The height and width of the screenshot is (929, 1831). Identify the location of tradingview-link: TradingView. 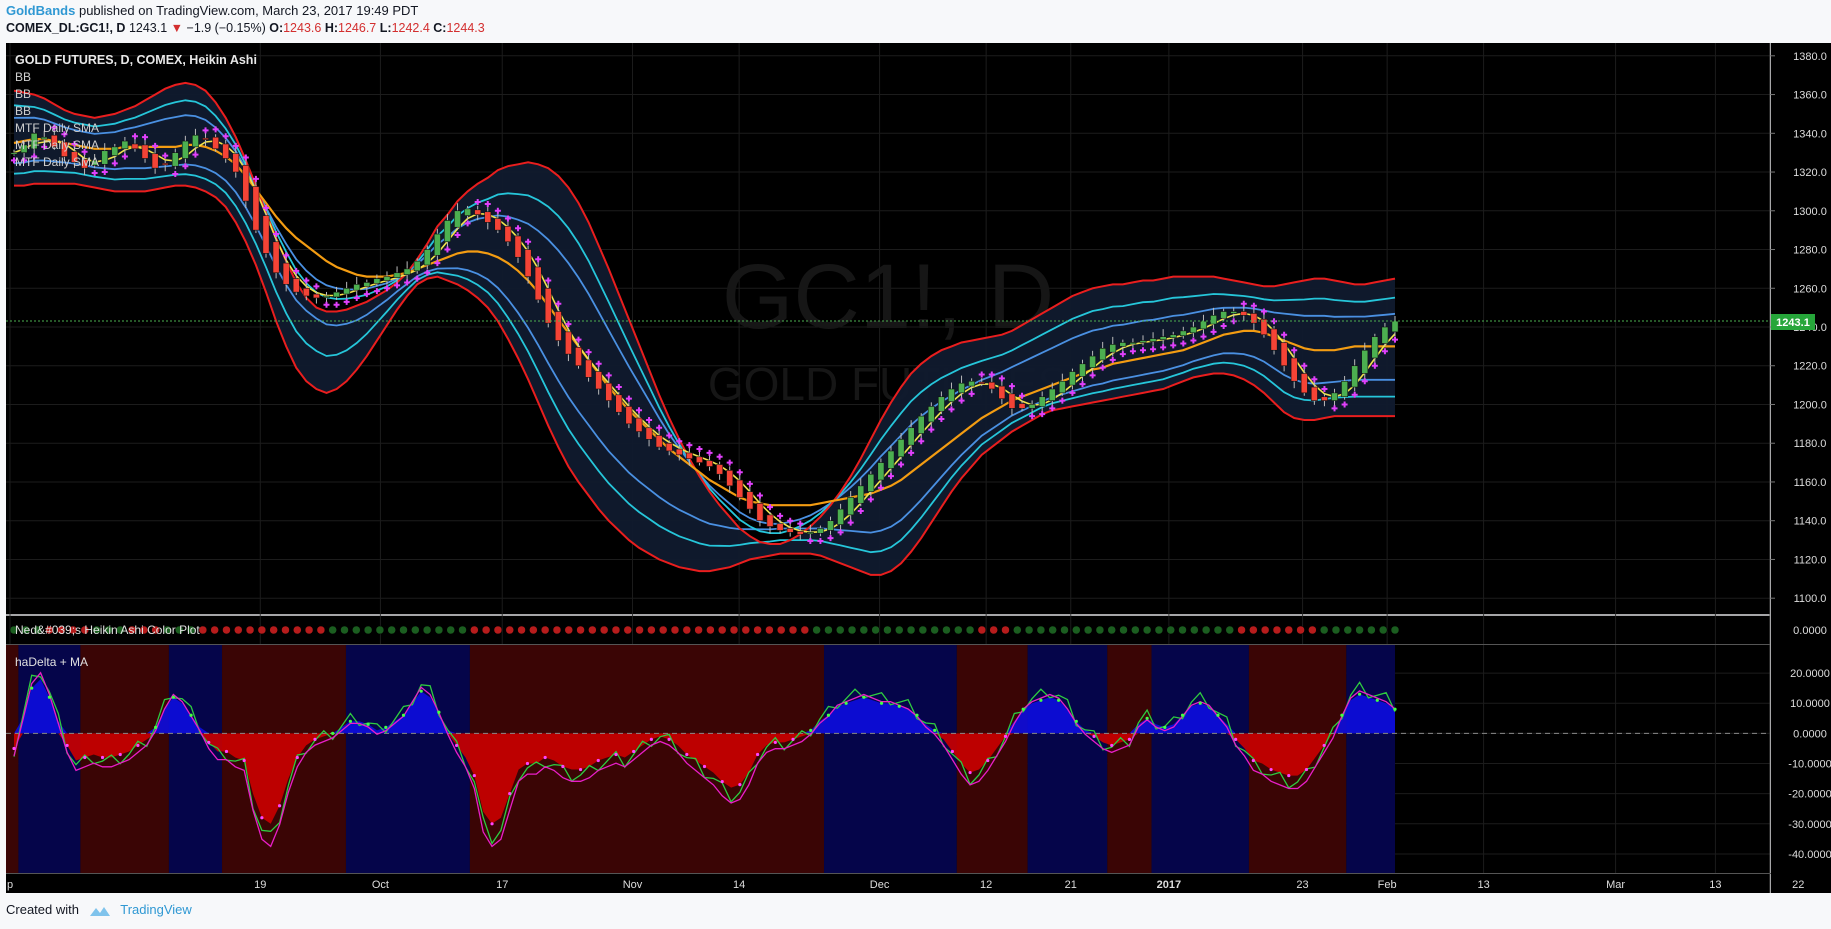
(156, 909).